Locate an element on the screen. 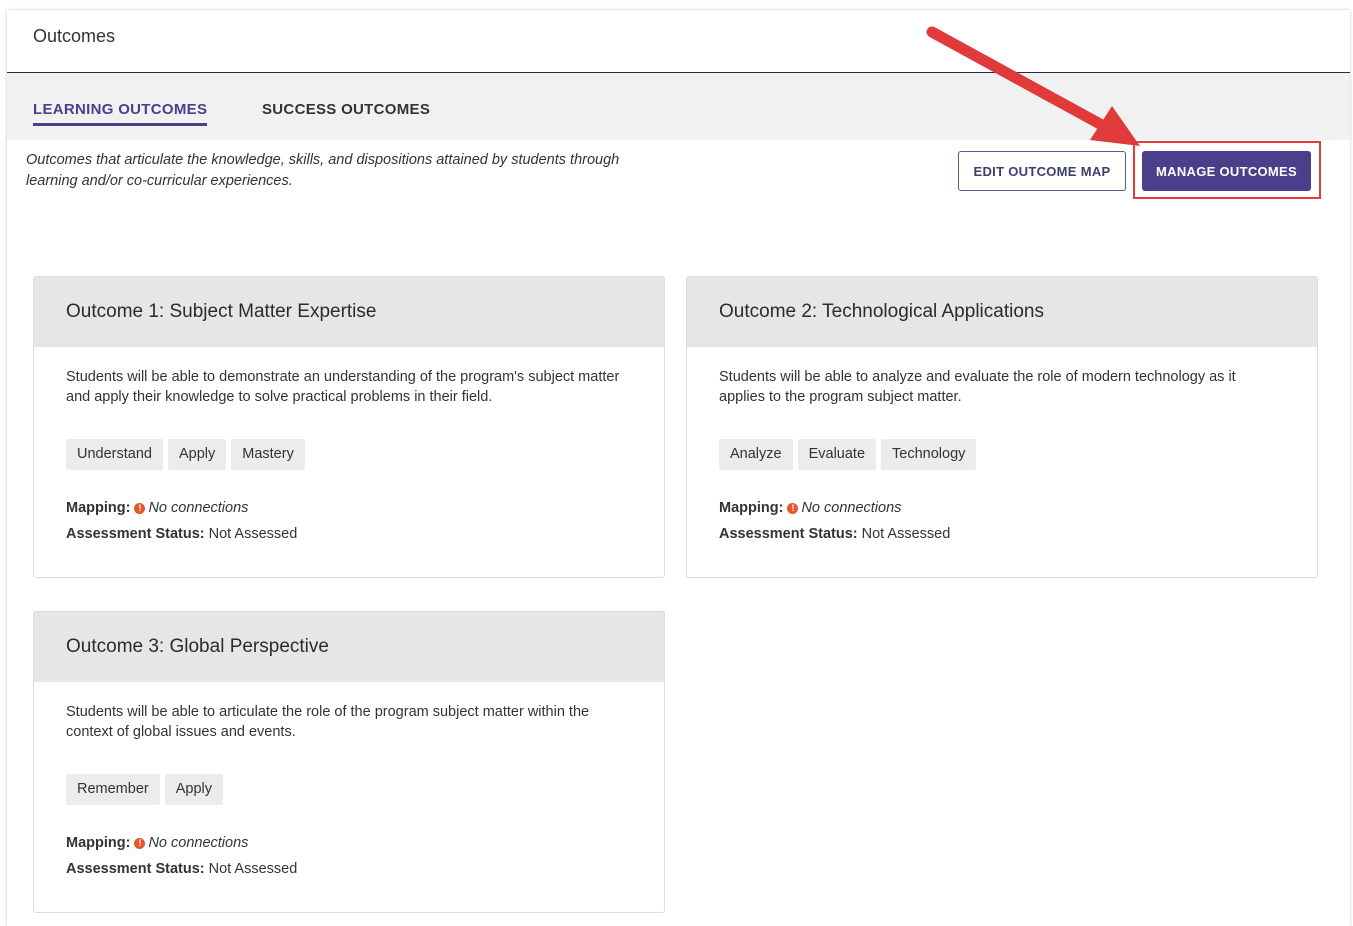 Image resolution: width=1353 pixels, height=926 pixels. outcome-card-title: Outcome 1: Subject Matter Expertise is located at coordinates (349, 312).